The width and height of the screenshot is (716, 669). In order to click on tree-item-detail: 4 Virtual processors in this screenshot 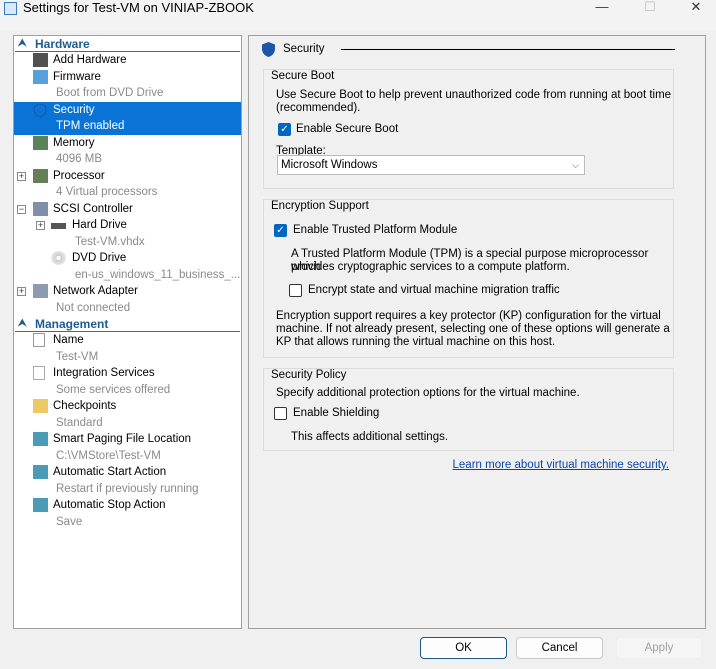, I will do `click(107, 192)`.